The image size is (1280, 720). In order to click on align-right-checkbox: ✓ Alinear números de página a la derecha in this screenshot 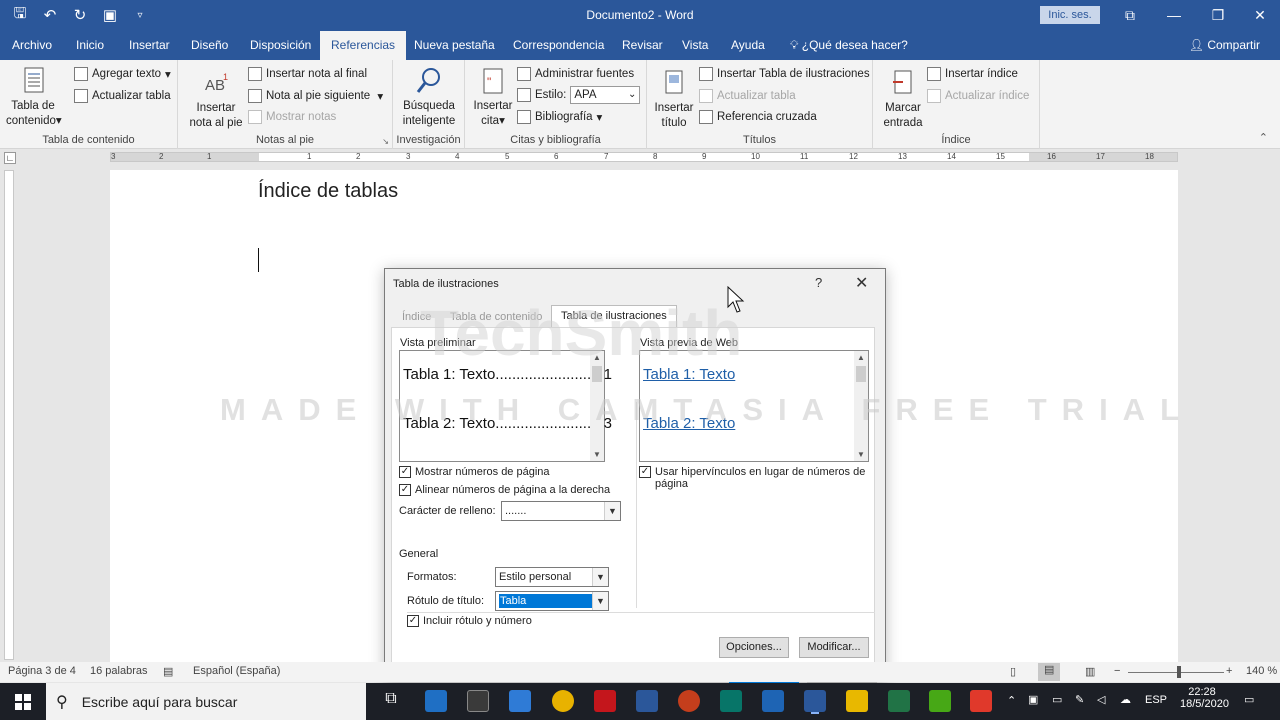, I will do `click(504, 490)`.